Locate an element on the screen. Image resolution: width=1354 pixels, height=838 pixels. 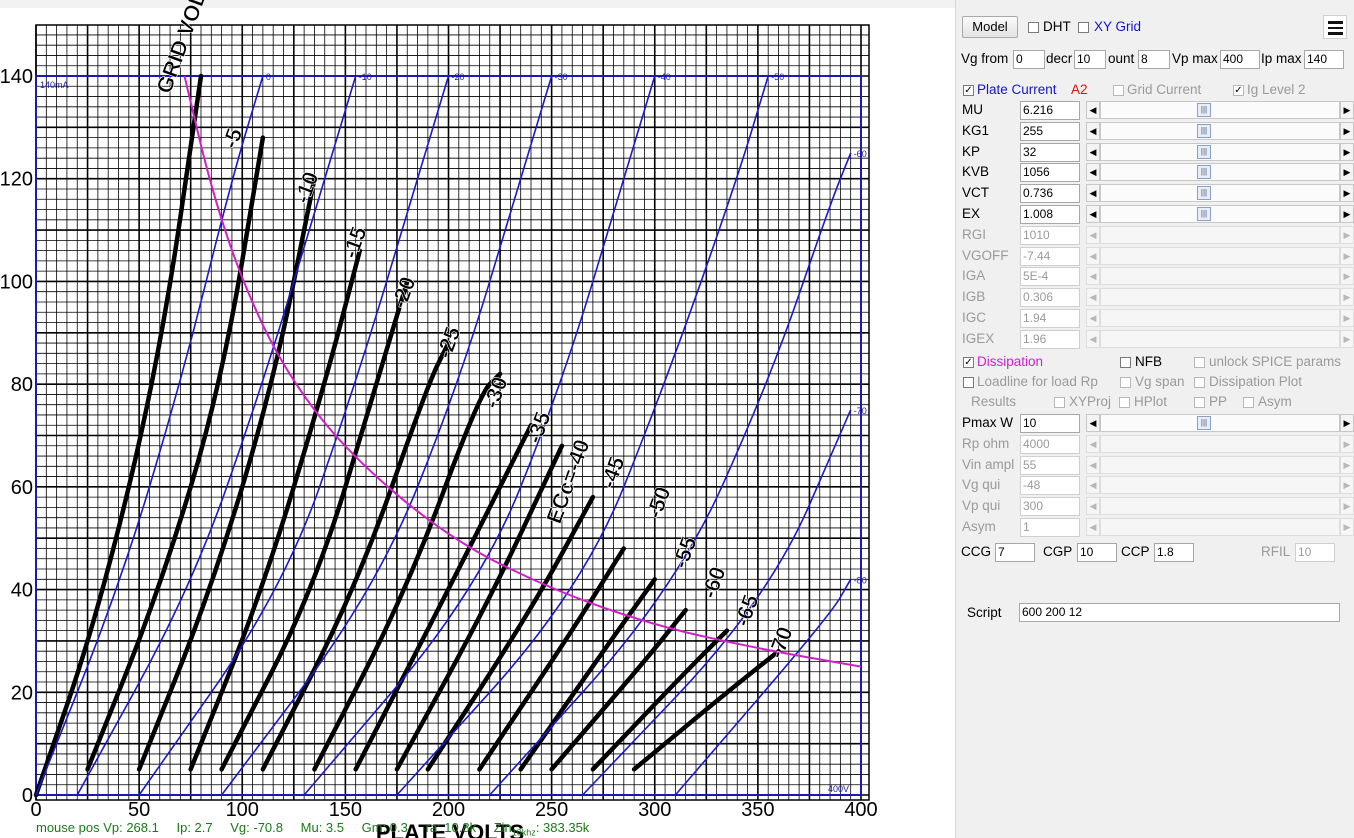
param-slider-vin-ampl: ◀ ▶ is located at coordinates (1220, 464).